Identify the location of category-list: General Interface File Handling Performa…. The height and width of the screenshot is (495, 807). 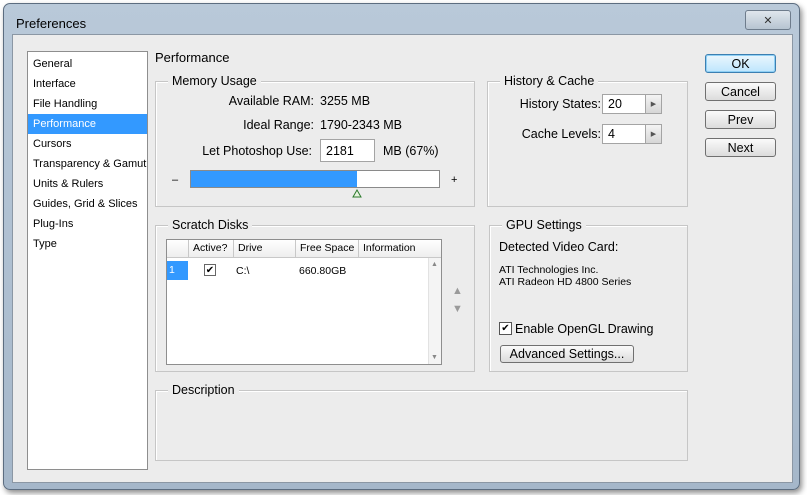
(87, 260).